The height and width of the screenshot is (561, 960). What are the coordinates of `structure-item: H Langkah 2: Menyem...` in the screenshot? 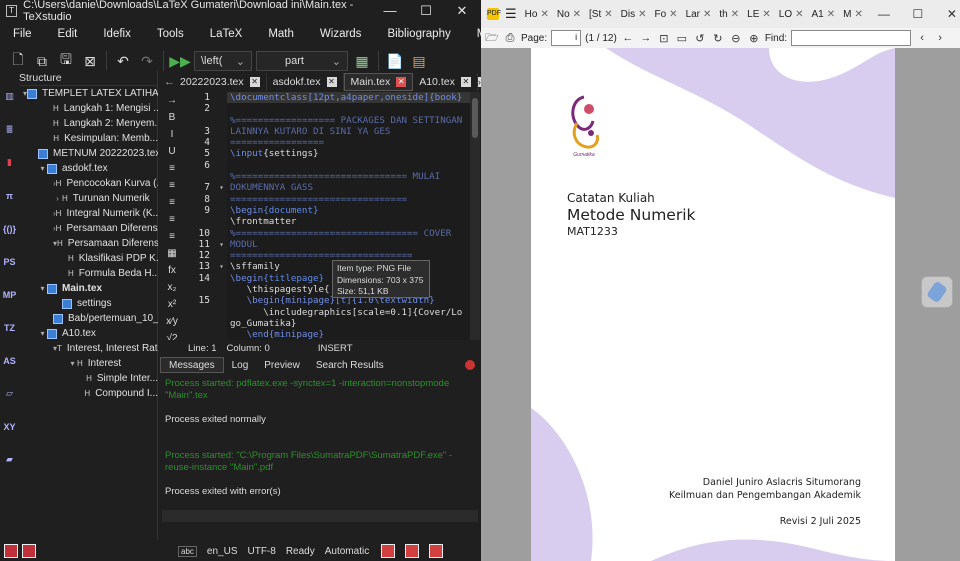 It's located at (88, 123).